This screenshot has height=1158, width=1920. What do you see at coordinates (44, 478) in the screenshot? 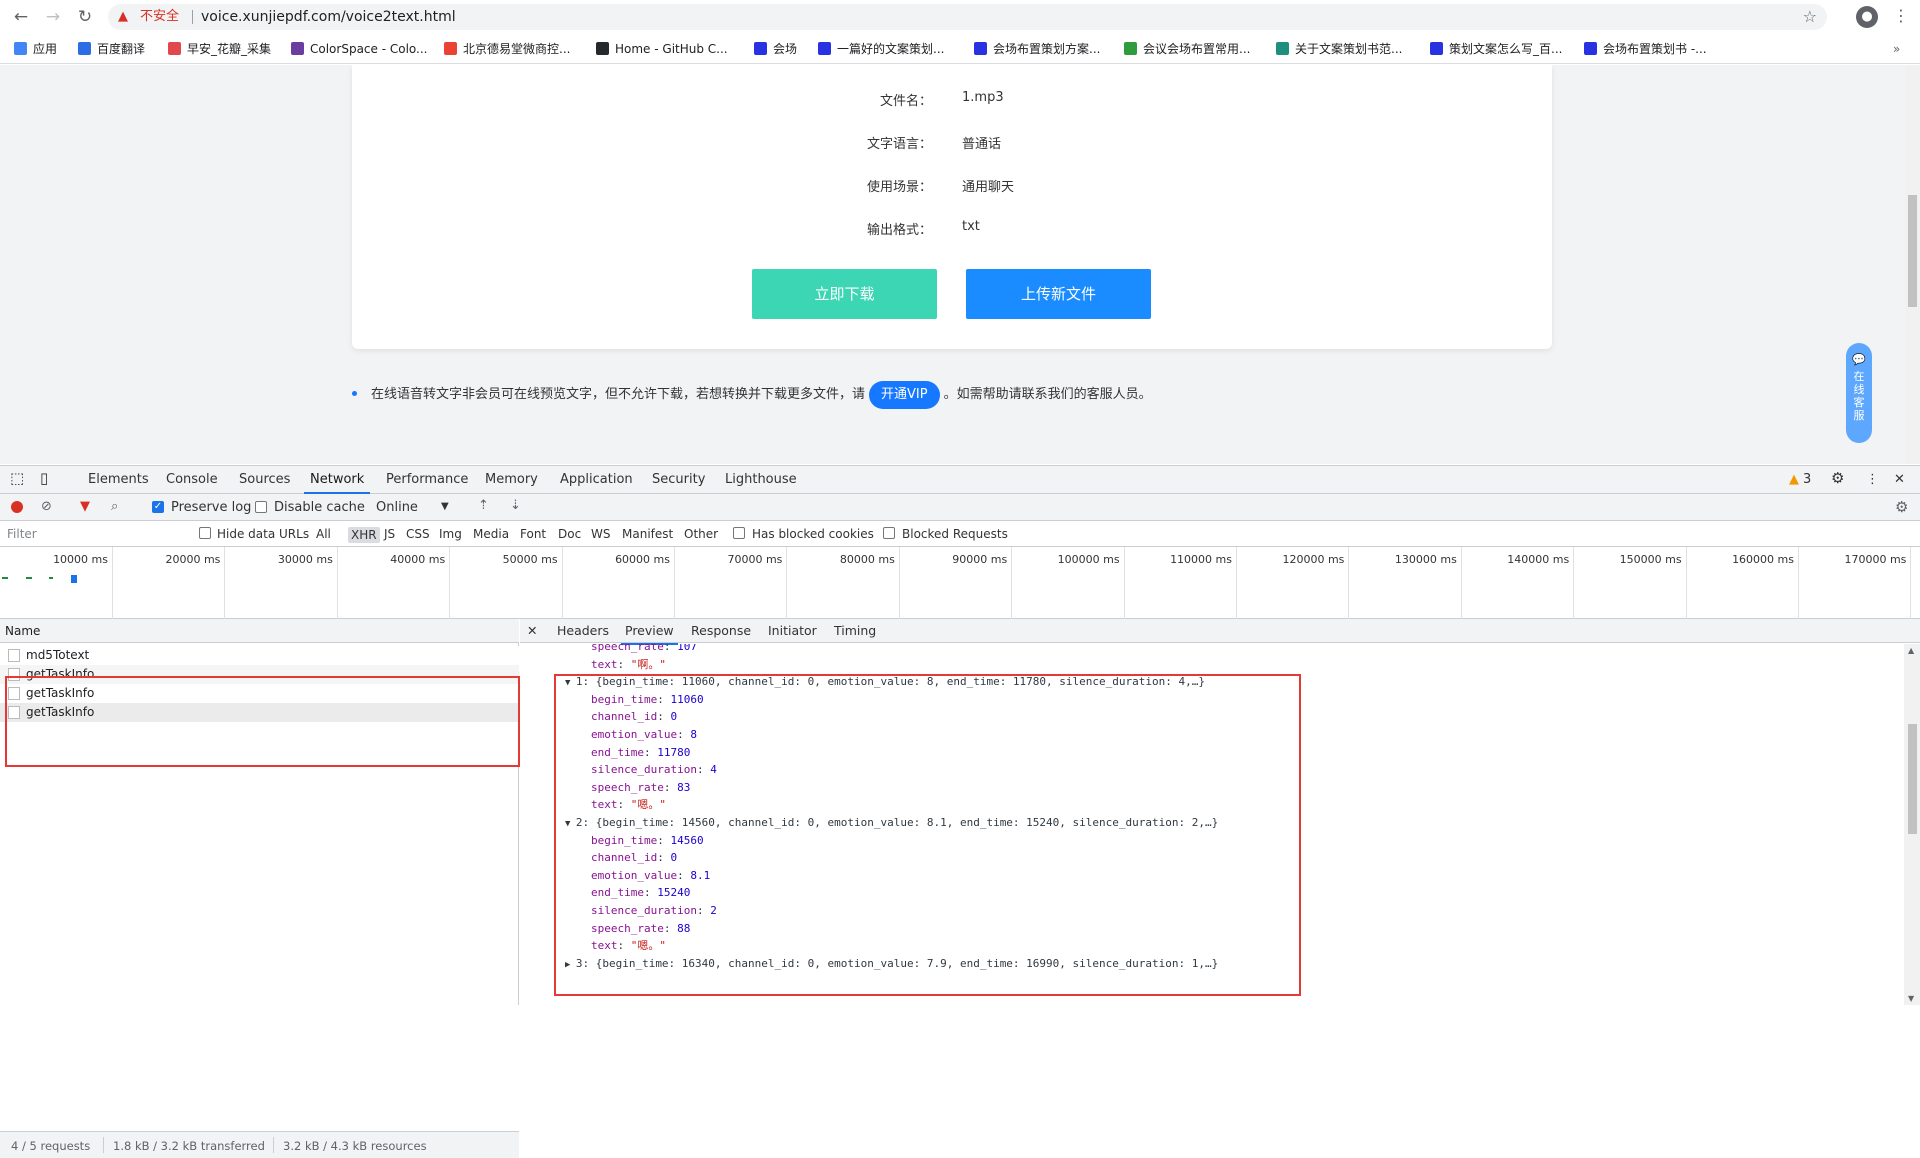
I see `device-toolbar-icon: ▯` at bounding box center [44, 478].